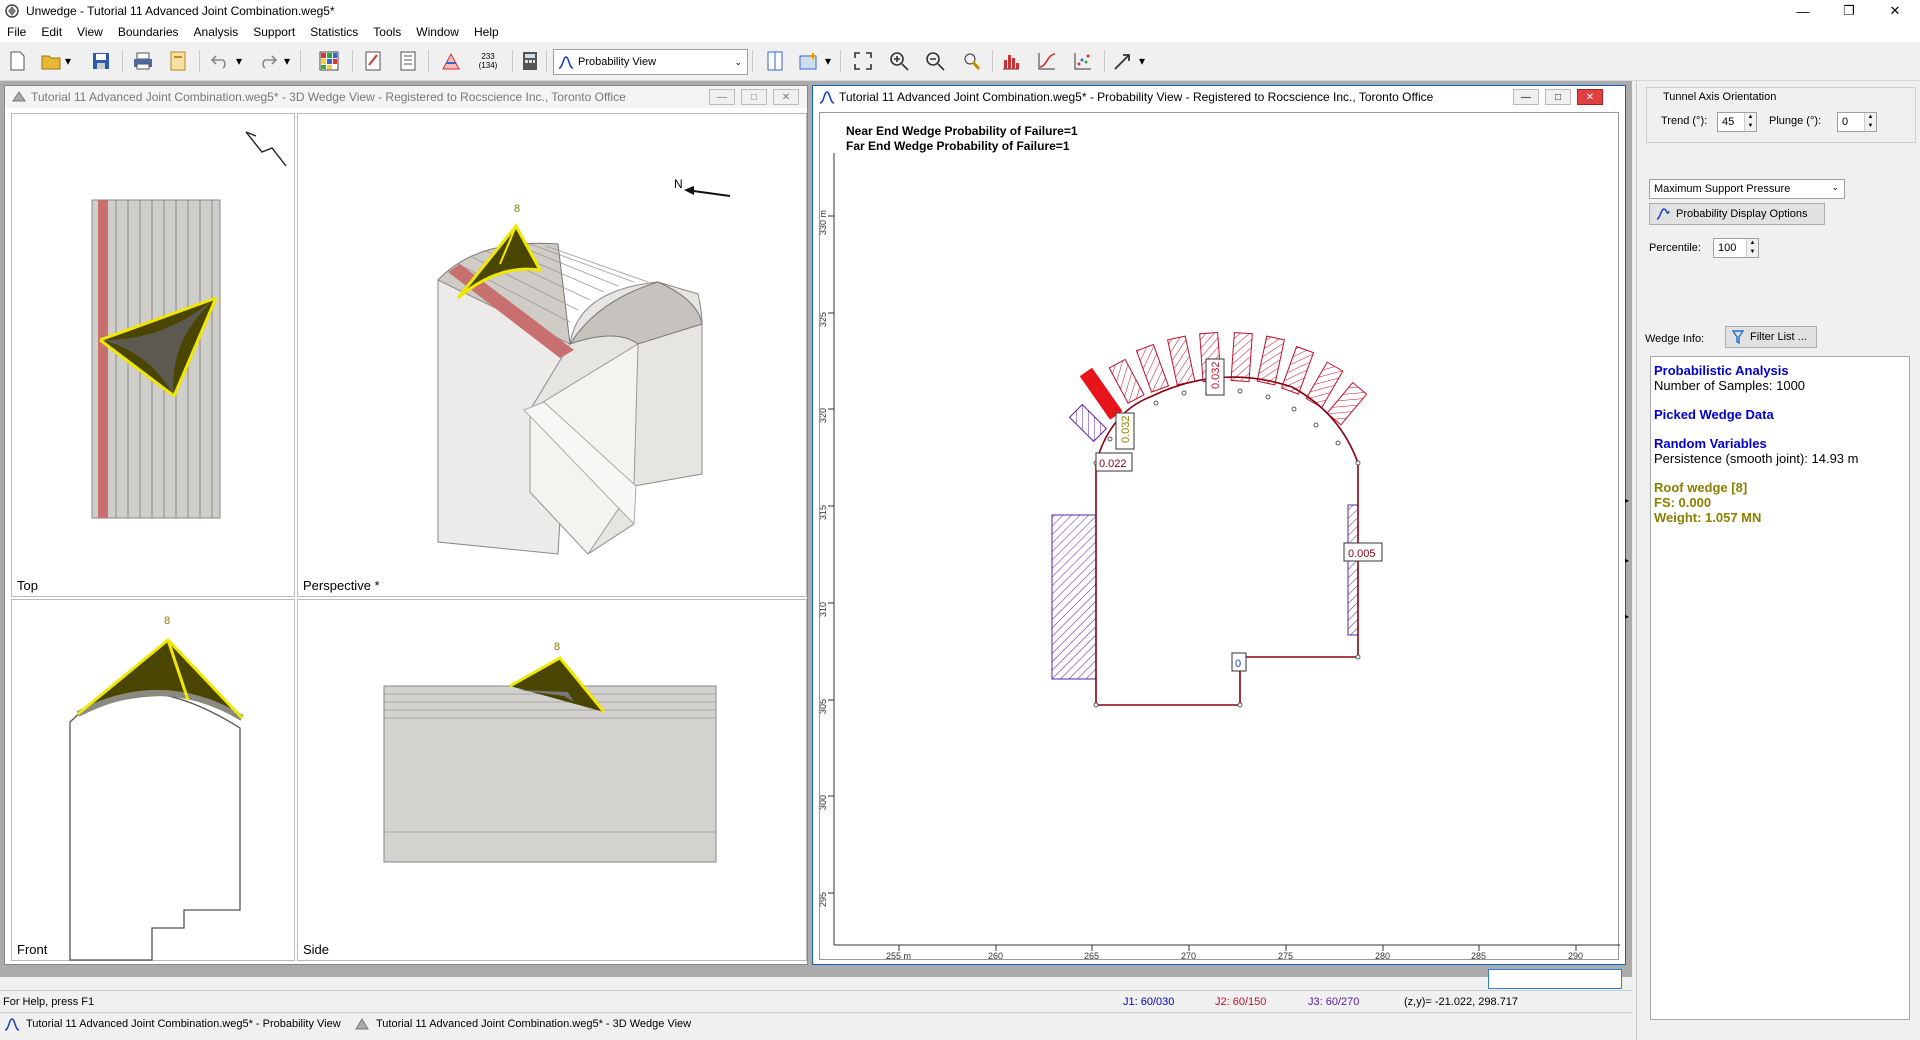 The height and width of the screenshot is (1040, 1920). Describe the element at coordinates (935, 61) in the screenshot. I see `zoom-out-icon` at that location.